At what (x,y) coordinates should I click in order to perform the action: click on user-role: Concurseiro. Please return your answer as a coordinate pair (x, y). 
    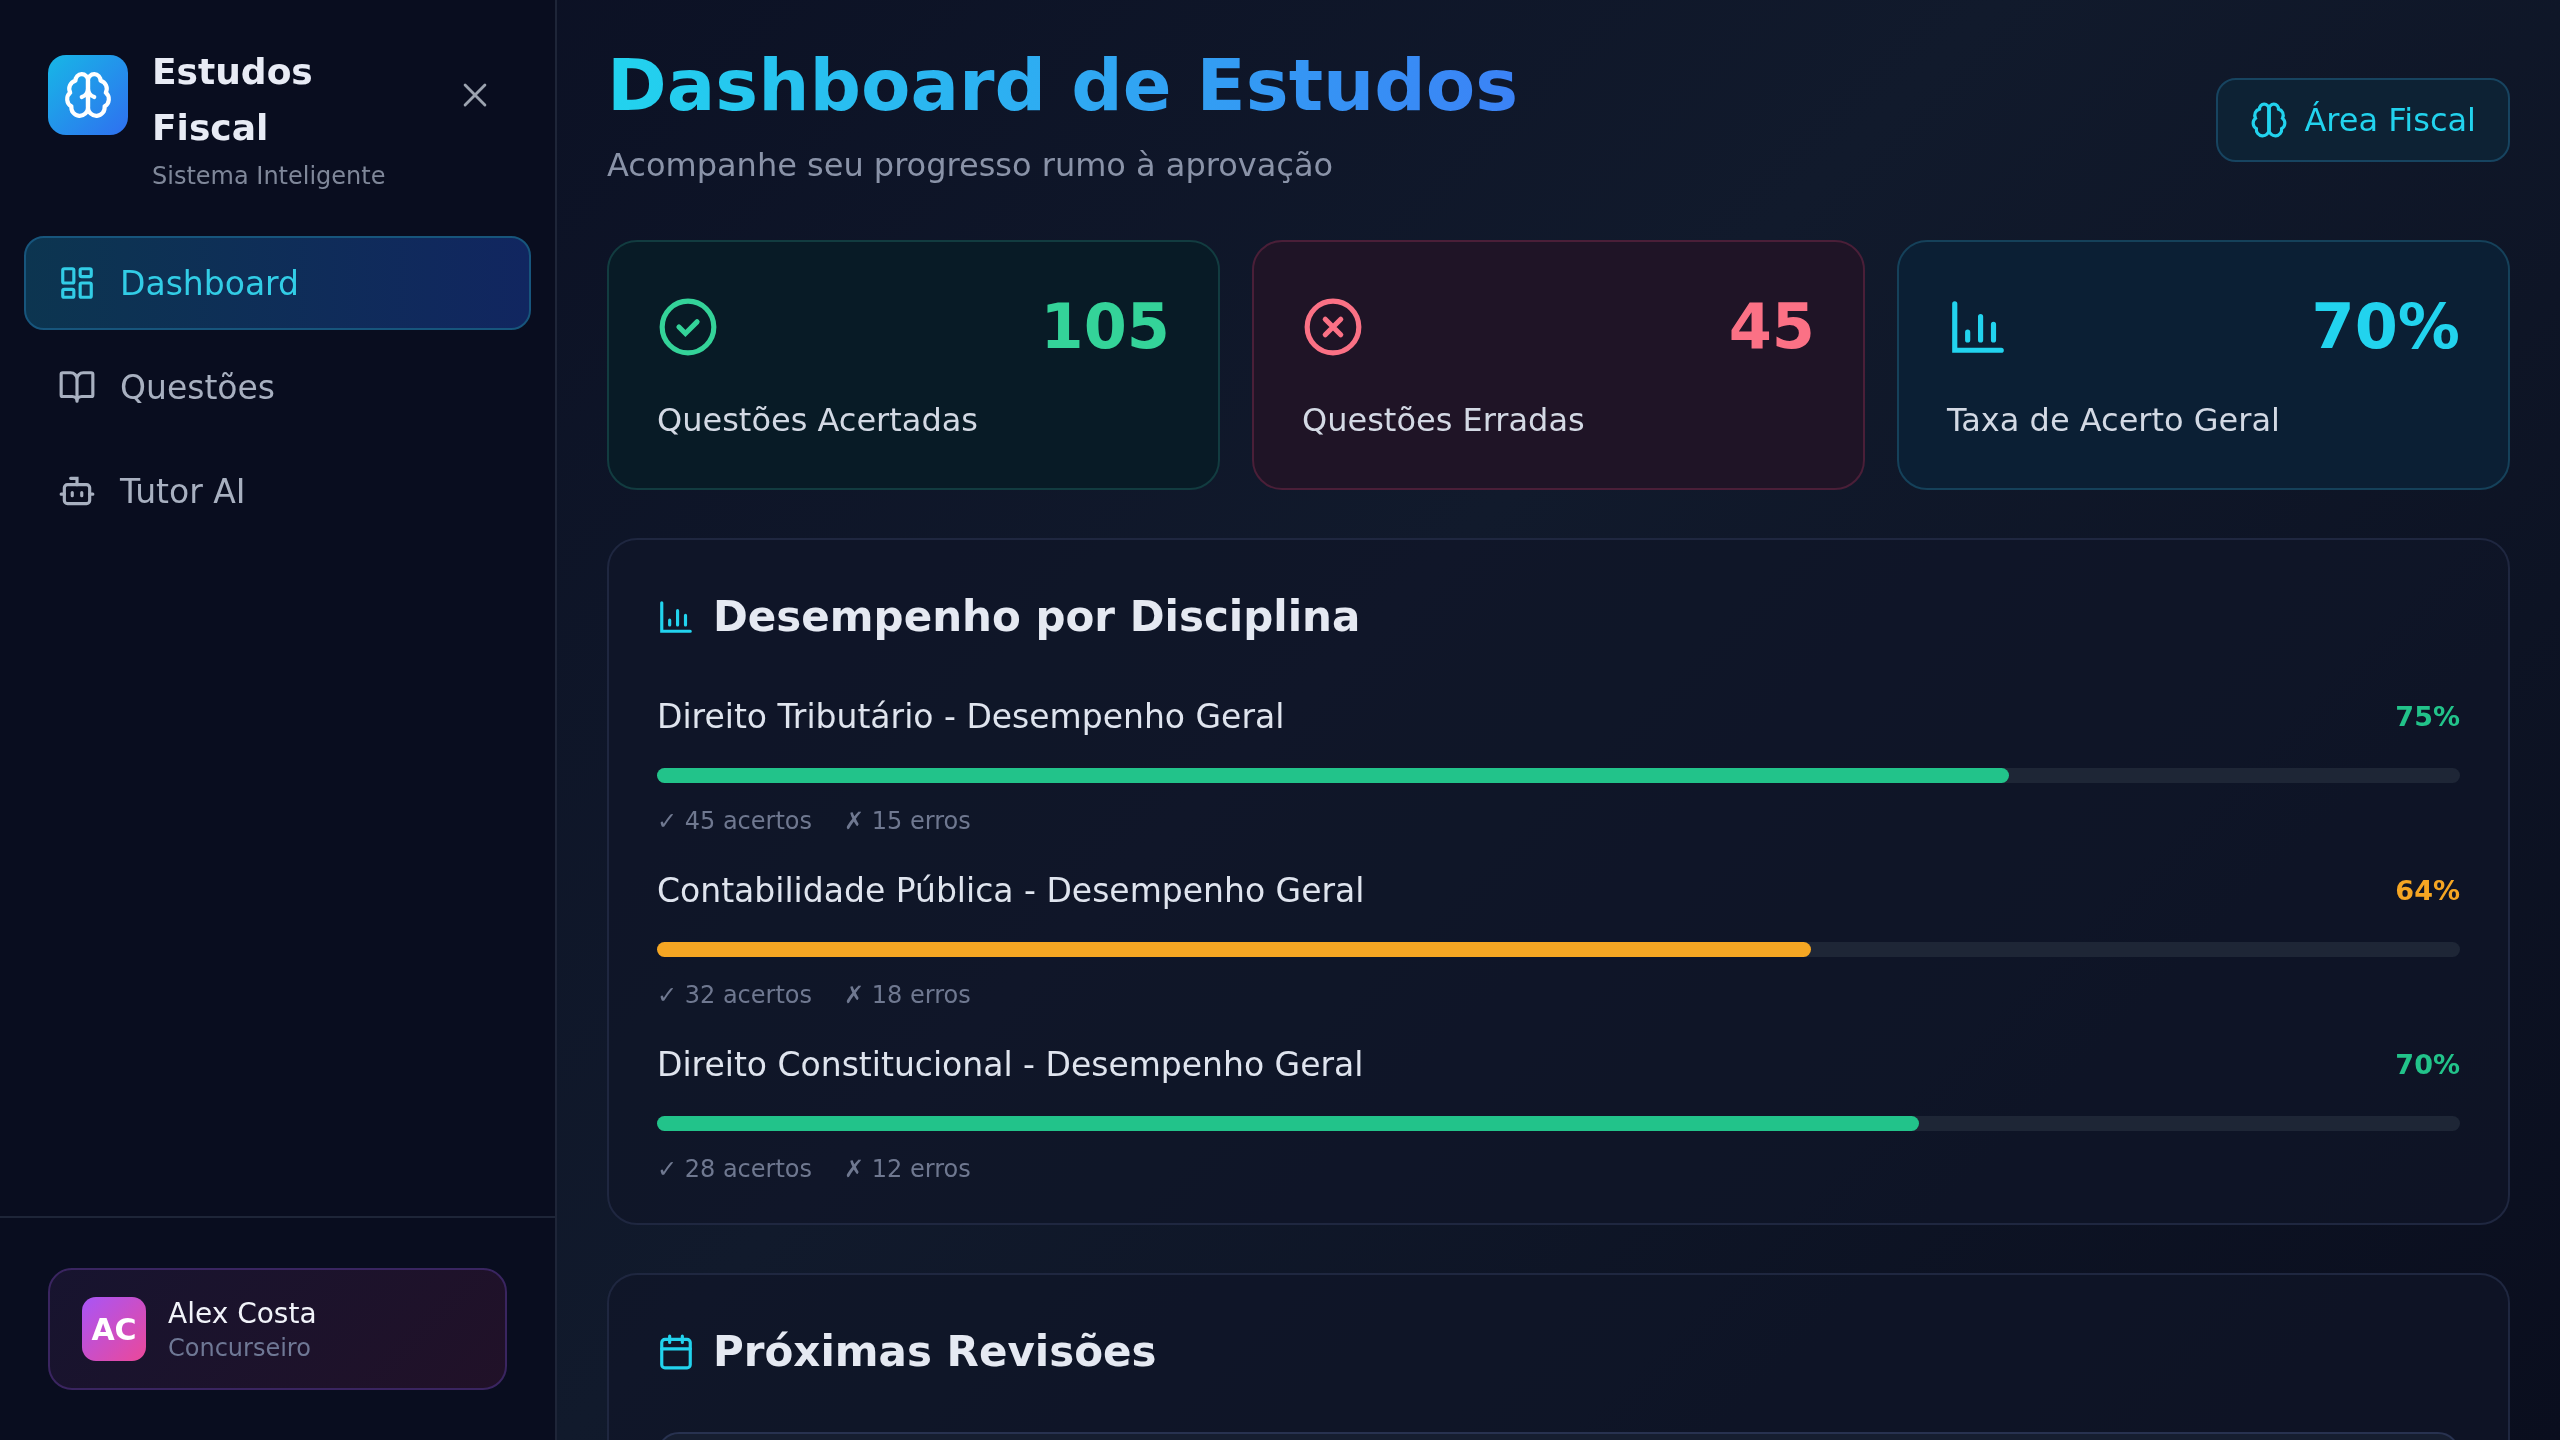
    Looking at the image, I should click on (240, 1347).